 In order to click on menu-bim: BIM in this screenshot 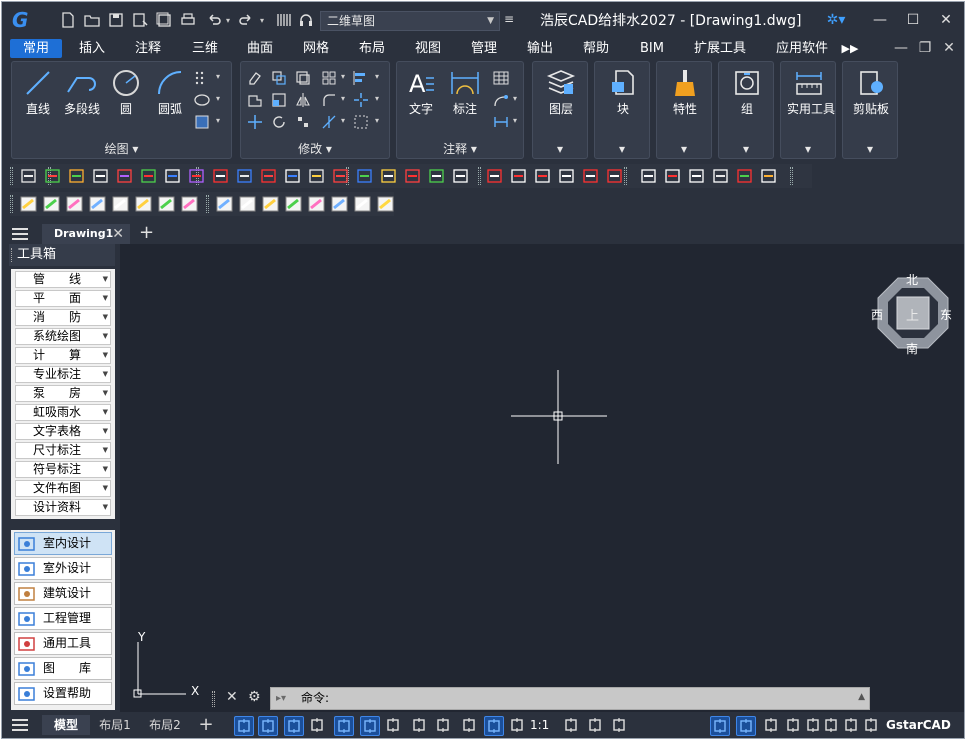, I will do `click(652, 48)`.